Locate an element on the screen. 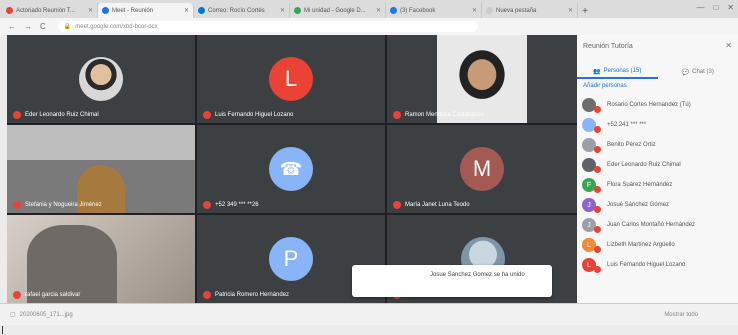  address-bar: ← → C 🔒 meet.google.com/xbd-bcor-ocx is located at coordinates (369, 26).